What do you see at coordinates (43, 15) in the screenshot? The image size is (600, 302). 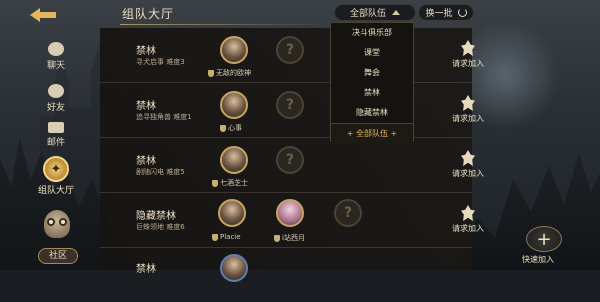 I see `back-arrow-icon` at bounding box center [43, 15].